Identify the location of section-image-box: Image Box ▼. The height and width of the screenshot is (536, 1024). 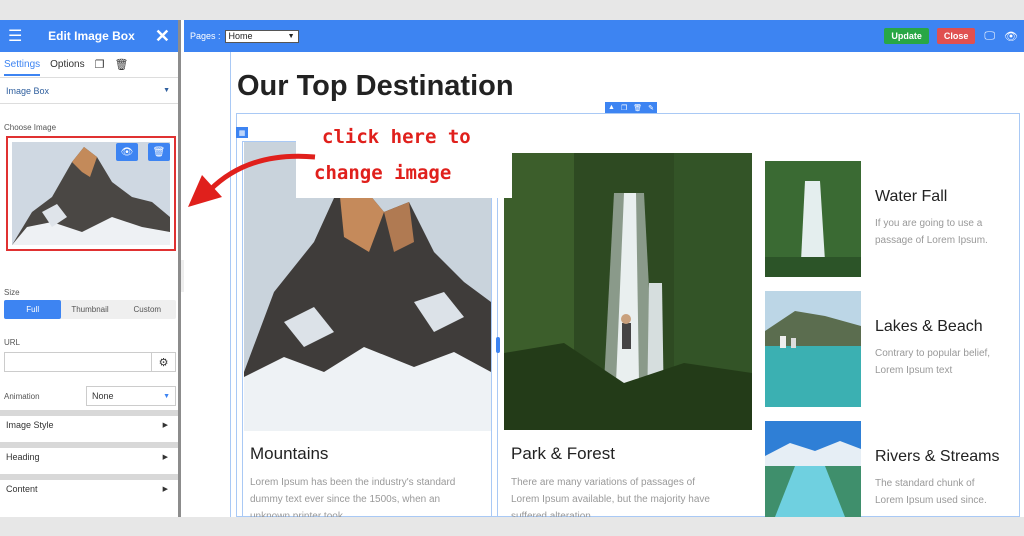
(89, 91).